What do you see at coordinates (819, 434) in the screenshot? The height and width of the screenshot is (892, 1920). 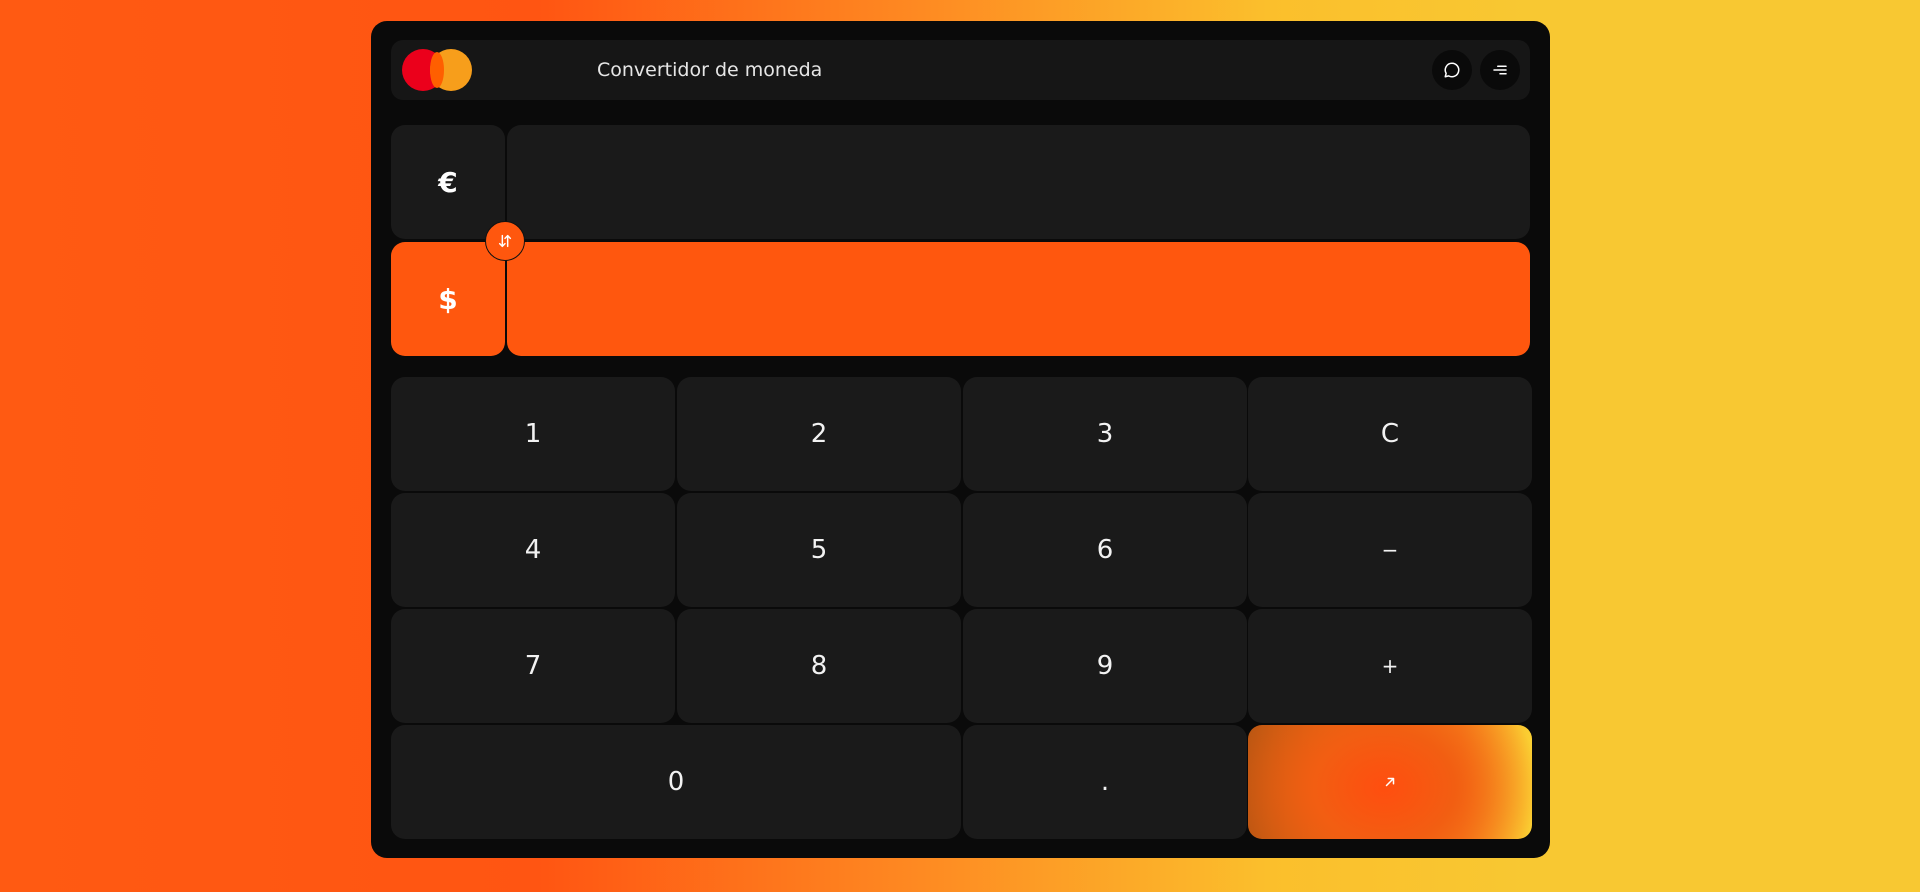 I see `key-2: 2` at bounding box center [819, 434].